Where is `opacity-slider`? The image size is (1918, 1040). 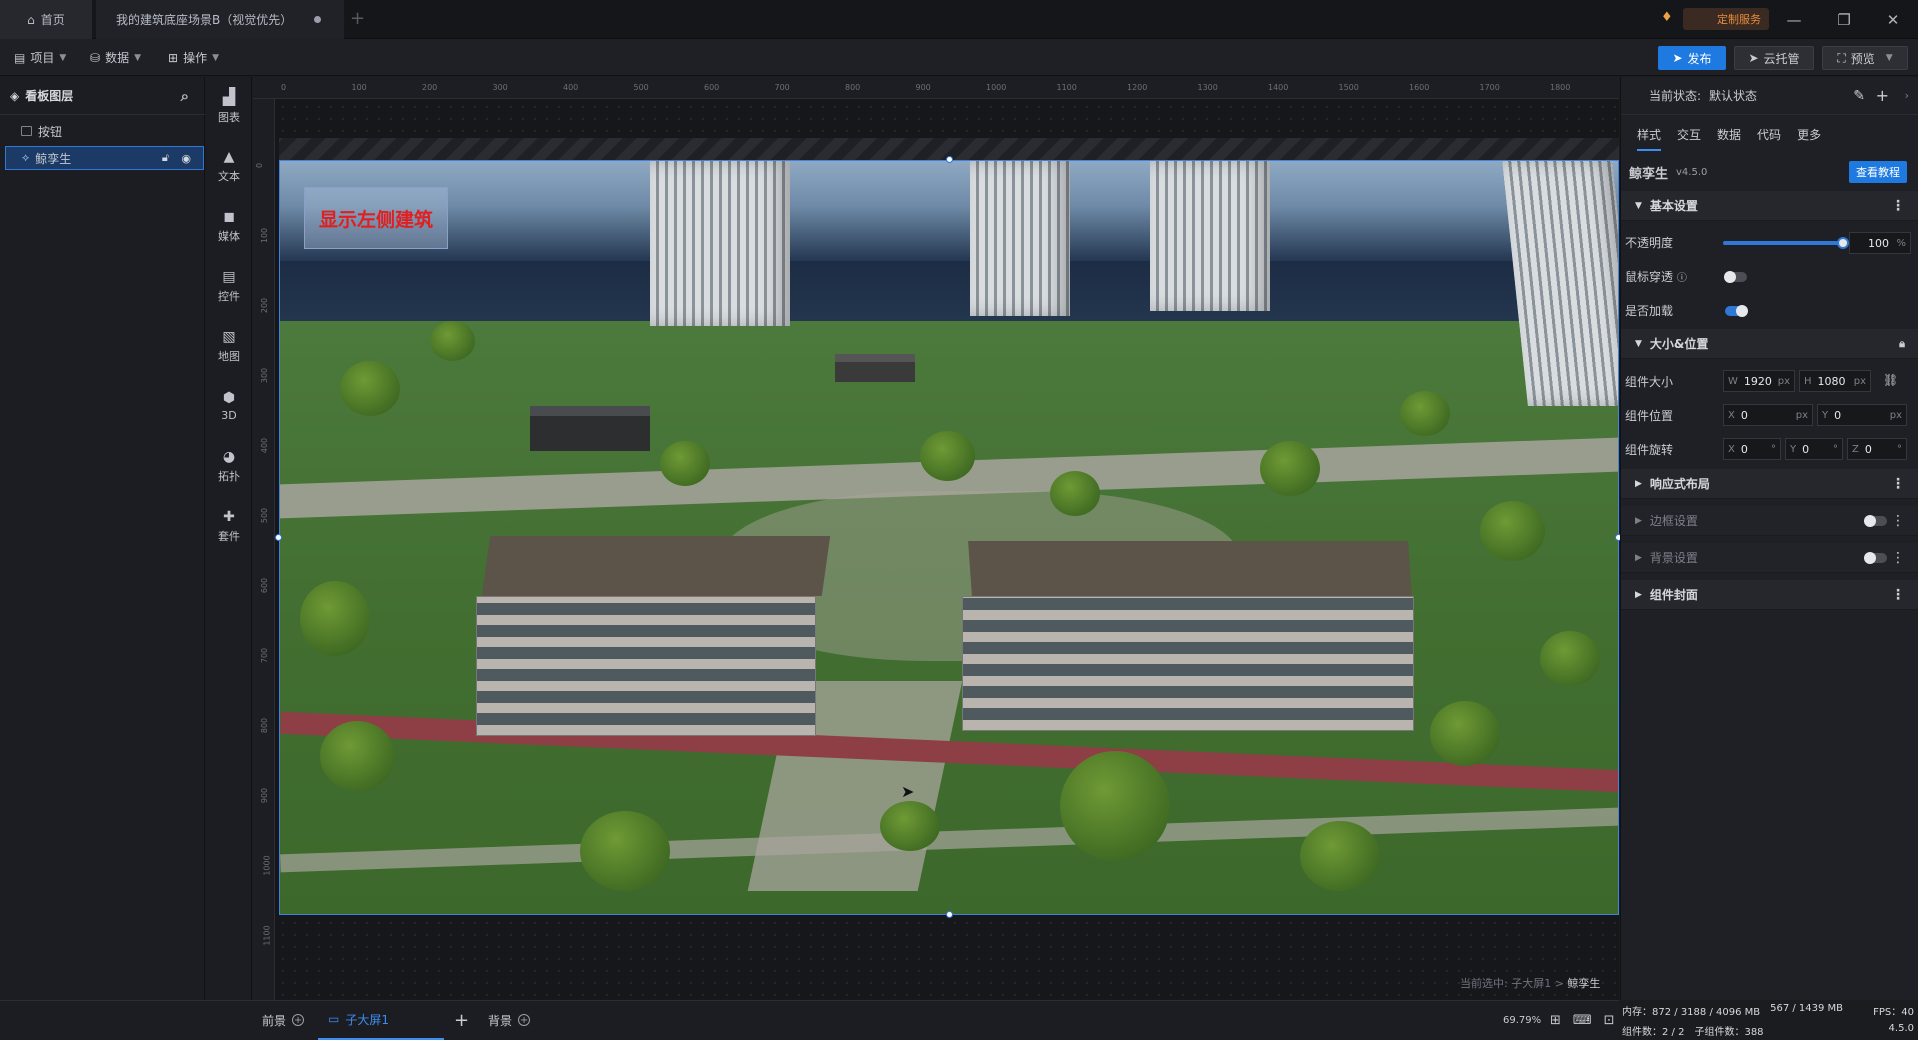
opacity-slider is located at coordinates (1786, 243).